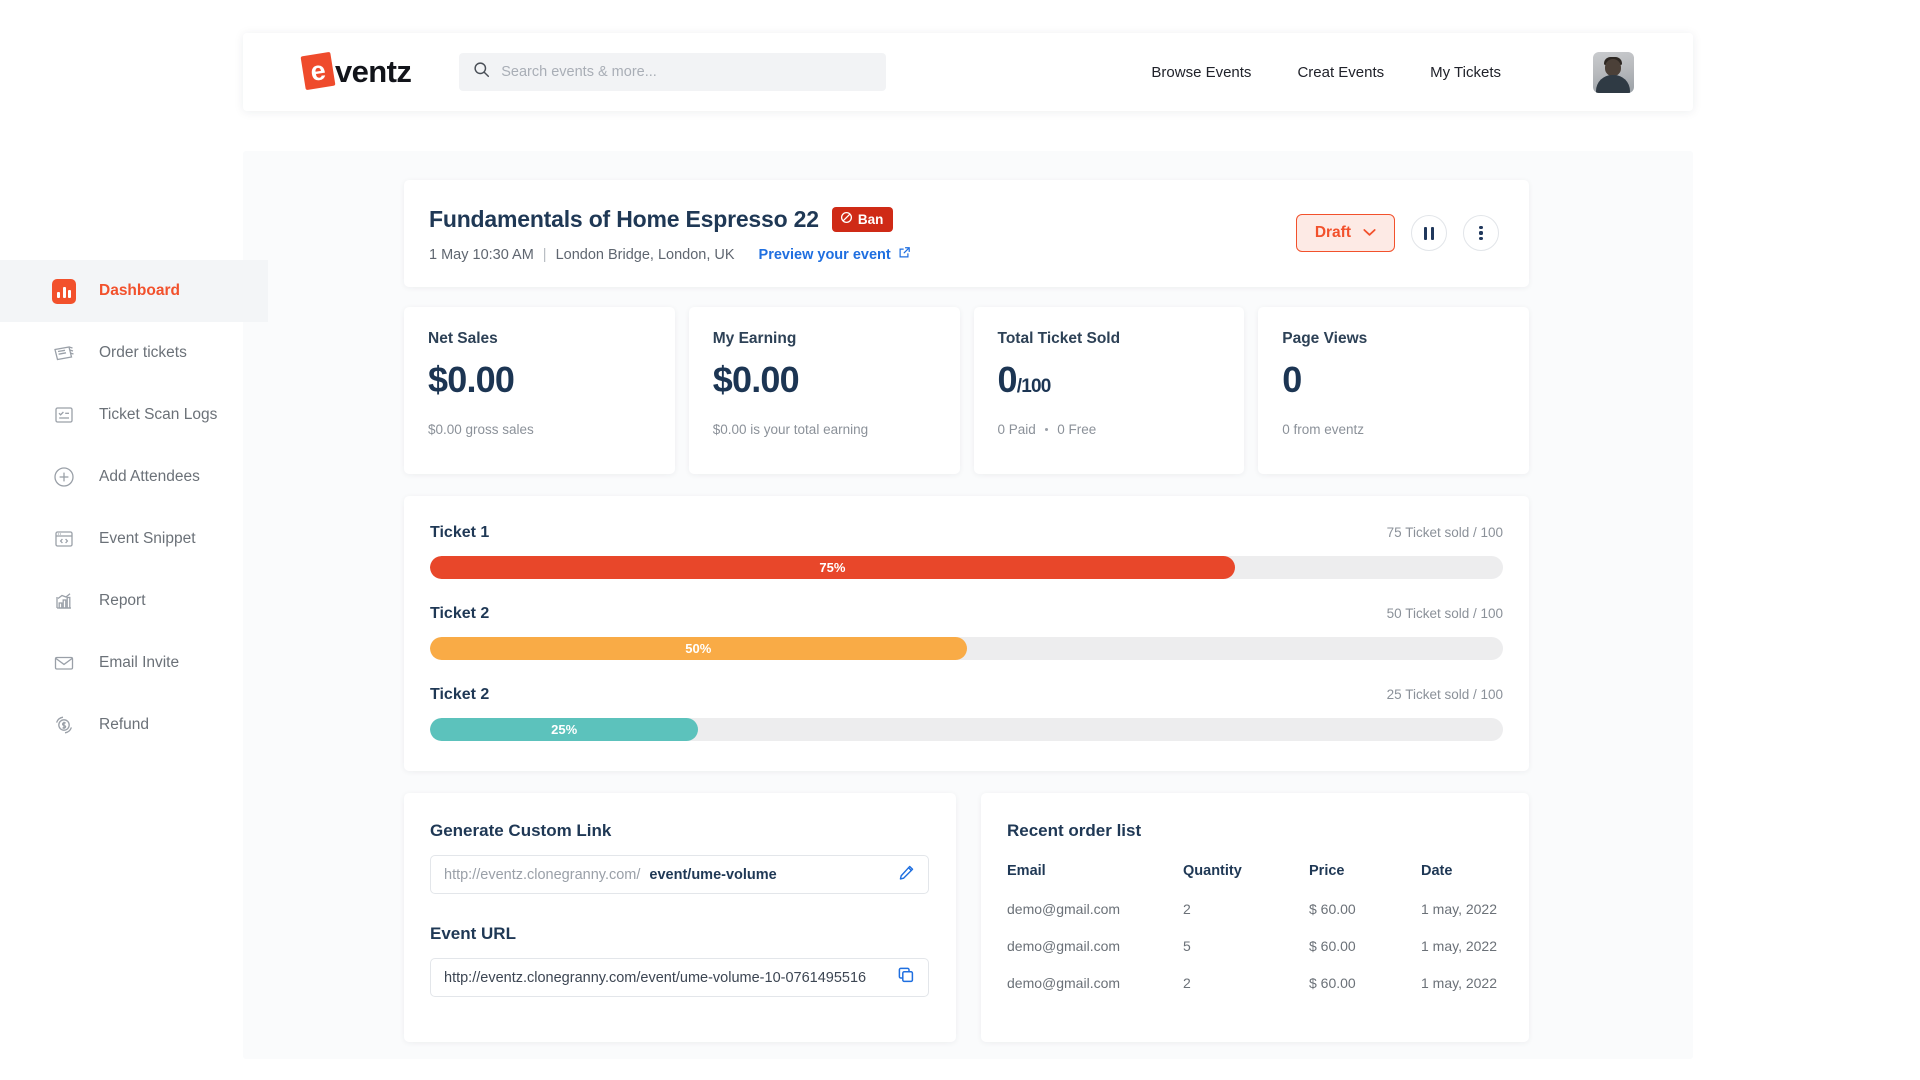 This screenshot has width=1920, height=1080. What do you see at coordinates (1074, 830) in the screenshot?
I see `recent-orders-title: Recent order list` at bounding box center [1074, 830].